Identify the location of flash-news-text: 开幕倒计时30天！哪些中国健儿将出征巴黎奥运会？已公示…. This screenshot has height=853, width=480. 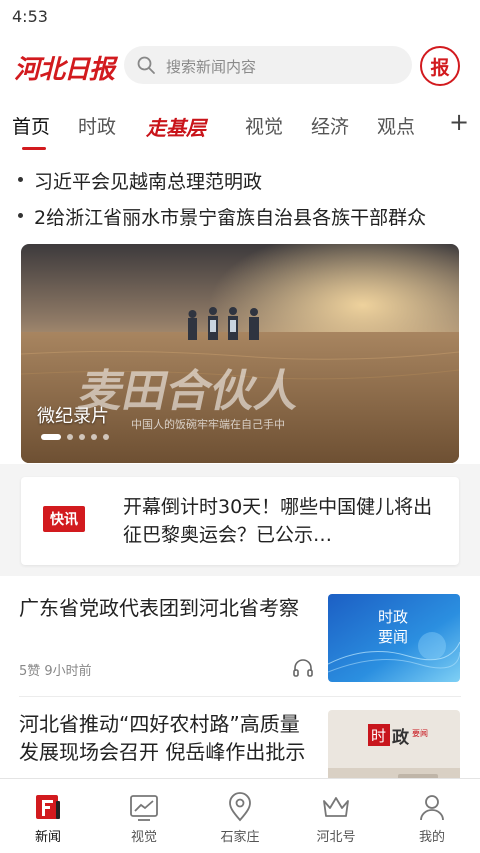
(278, 521).